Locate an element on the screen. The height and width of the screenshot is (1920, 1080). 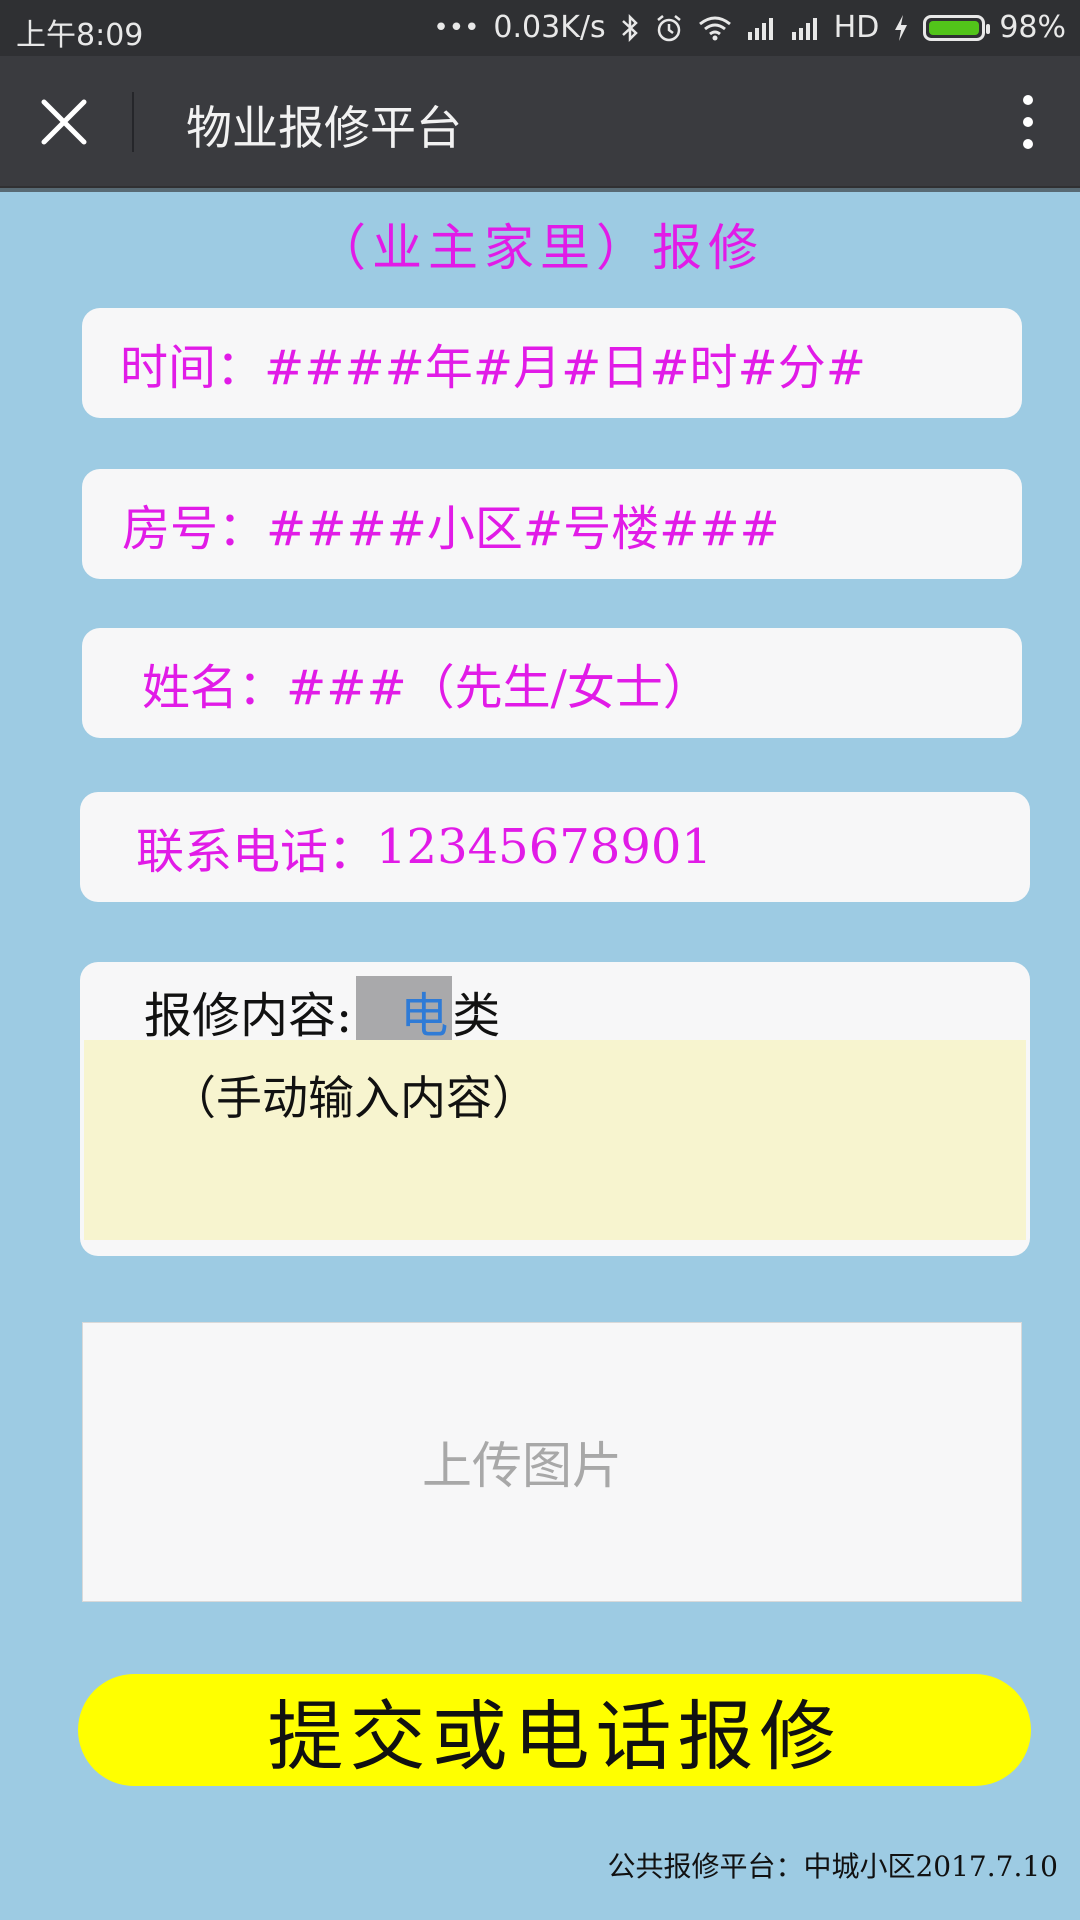
alarm-icon is located at coordinates (669, 28).